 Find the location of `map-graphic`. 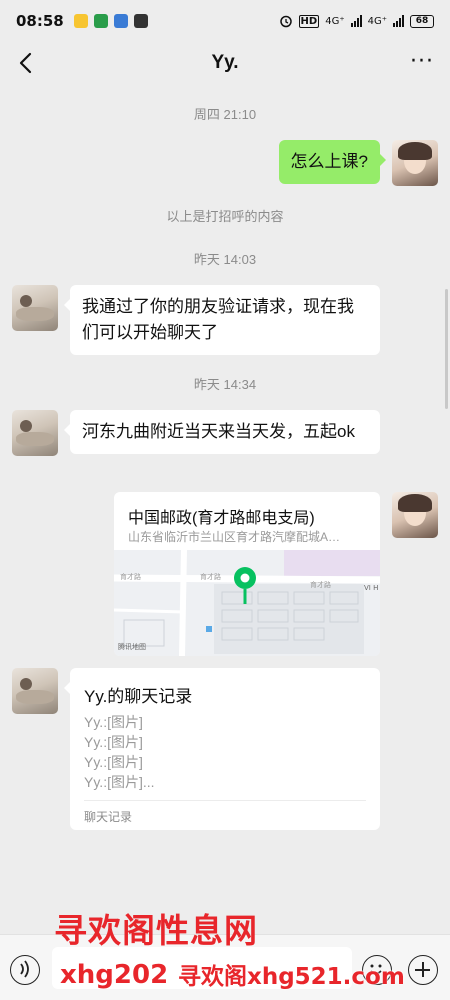

map-graphic is located at coordinates (247, 602).